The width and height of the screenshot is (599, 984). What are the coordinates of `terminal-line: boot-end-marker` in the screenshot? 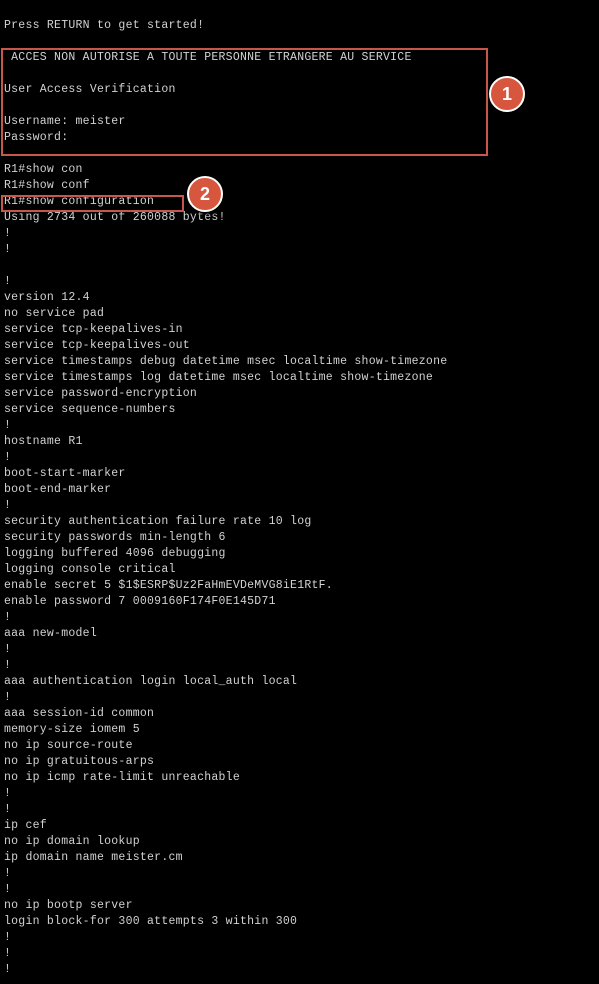 It's located at (58, 489).